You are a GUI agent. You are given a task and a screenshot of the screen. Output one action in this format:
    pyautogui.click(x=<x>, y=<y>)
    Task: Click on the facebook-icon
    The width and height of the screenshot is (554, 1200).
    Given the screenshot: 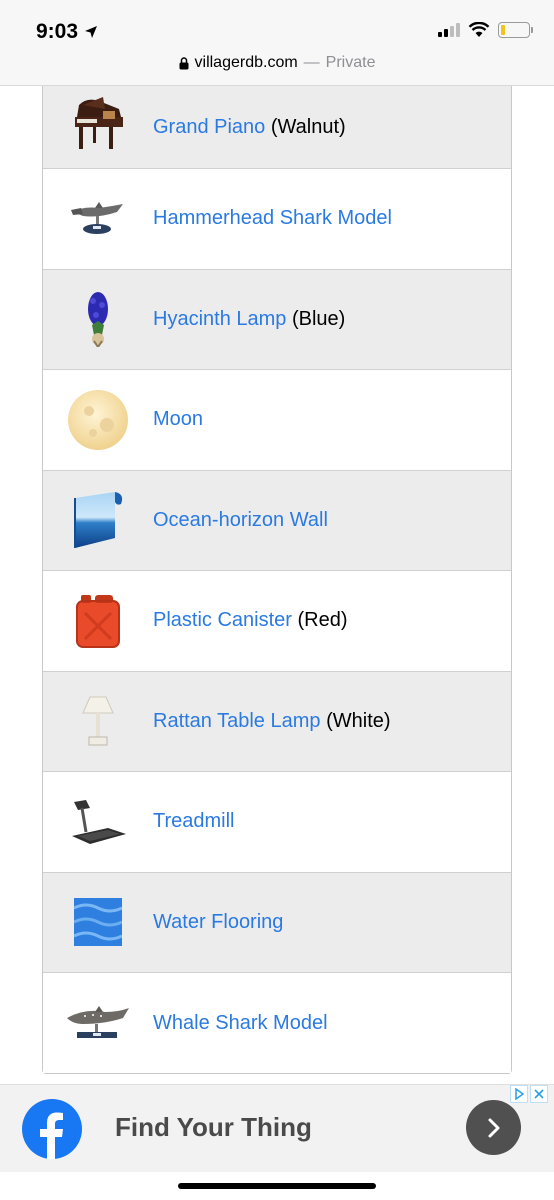 What is the action you would take?
    pyautogui.click(x=52, y=1129)
    